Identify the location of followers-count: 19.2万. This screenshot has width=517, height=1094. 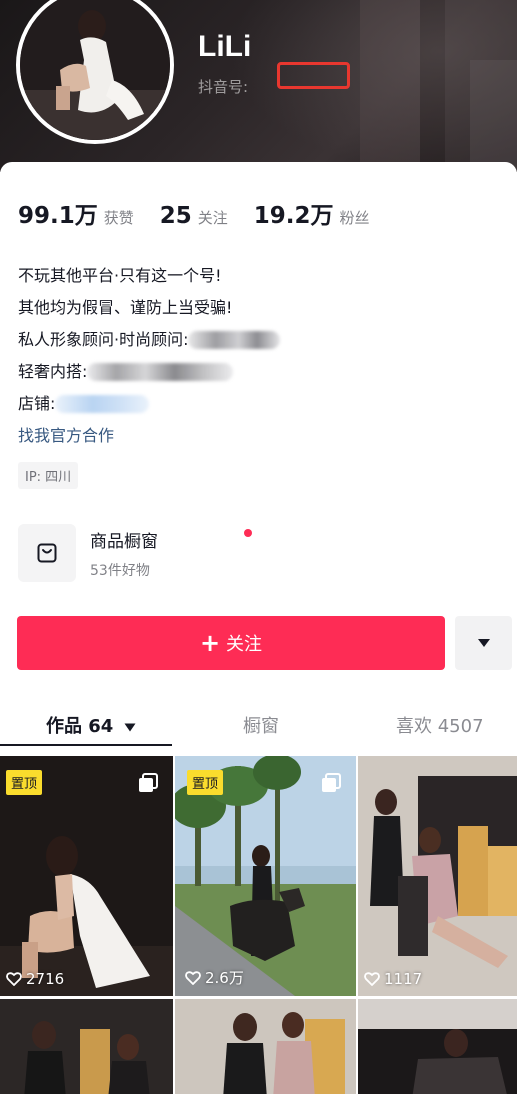
(294, 213).